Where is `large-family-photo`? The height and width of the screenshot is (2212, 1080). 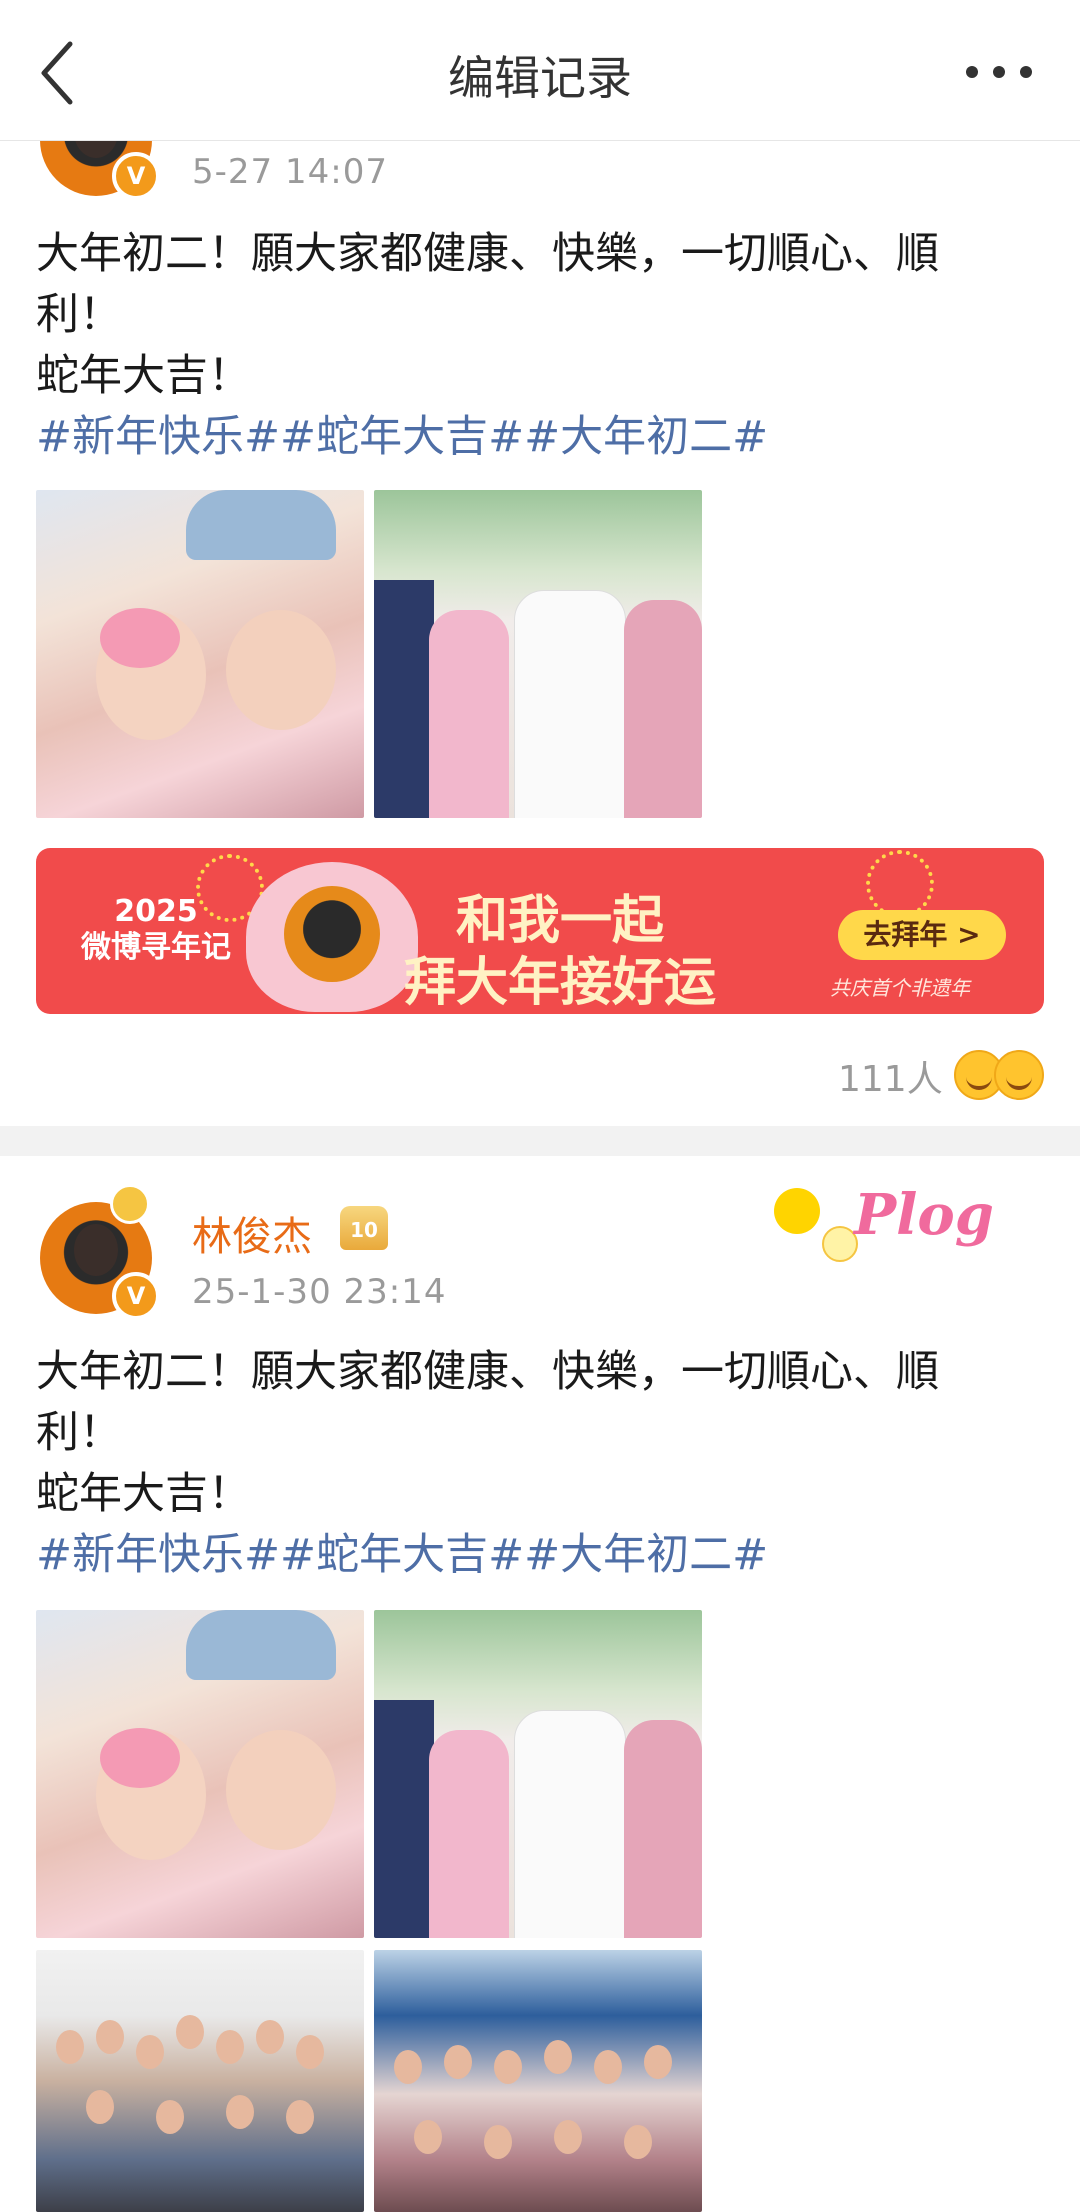
large-family-photo is located at coordinates (200, 2081).